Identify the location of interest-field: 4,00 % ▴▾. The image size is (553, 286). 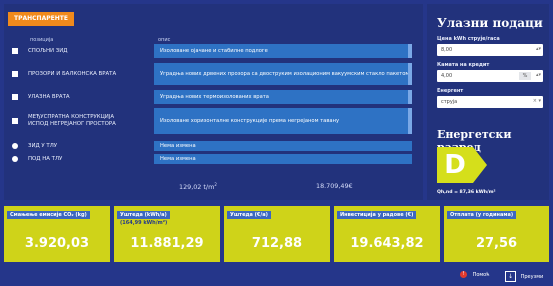
(490, 76).